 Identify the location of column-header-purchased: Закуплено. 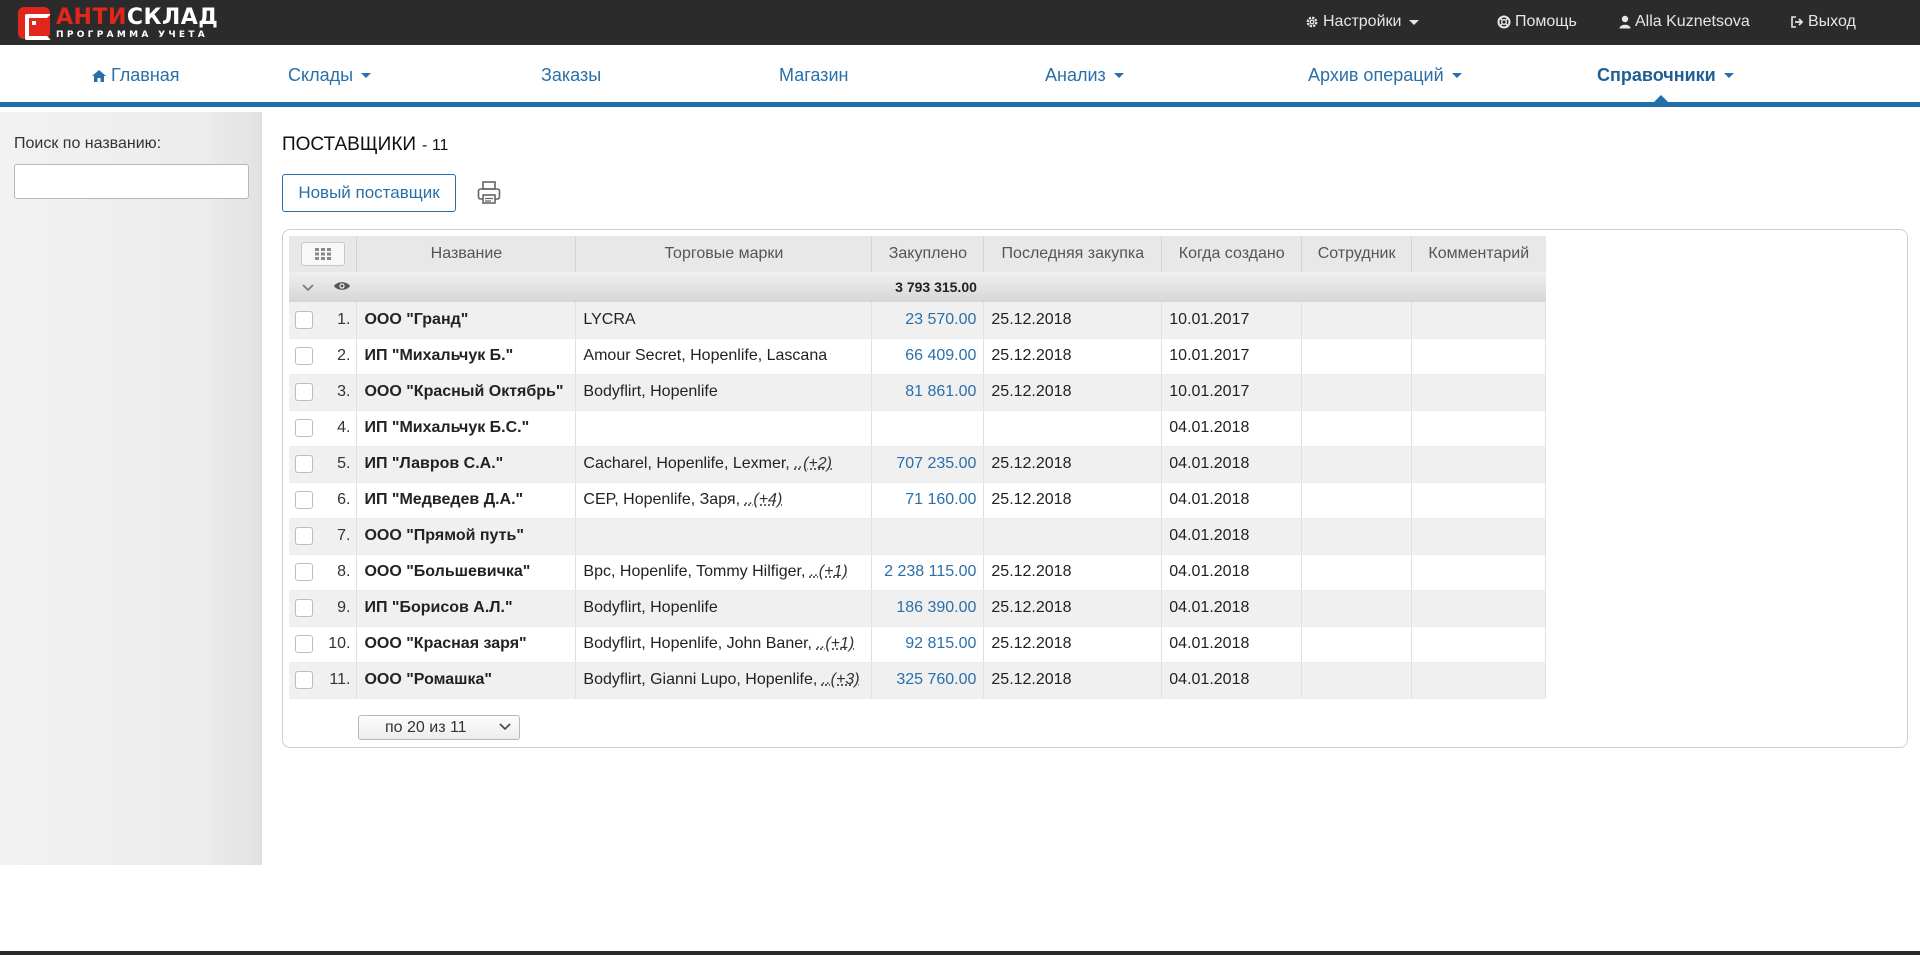
(928, 254).